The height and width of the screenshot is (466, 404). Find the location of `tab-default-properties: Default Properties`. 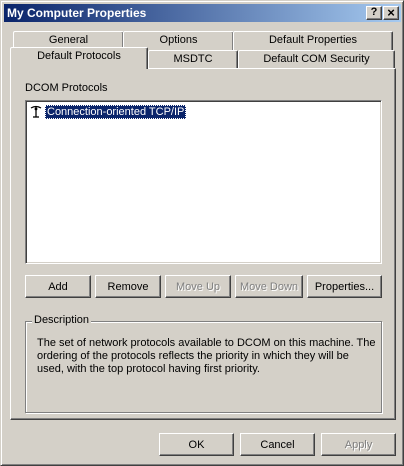

tab-default-properties: Default Properties is located at coordinates (313, 41).